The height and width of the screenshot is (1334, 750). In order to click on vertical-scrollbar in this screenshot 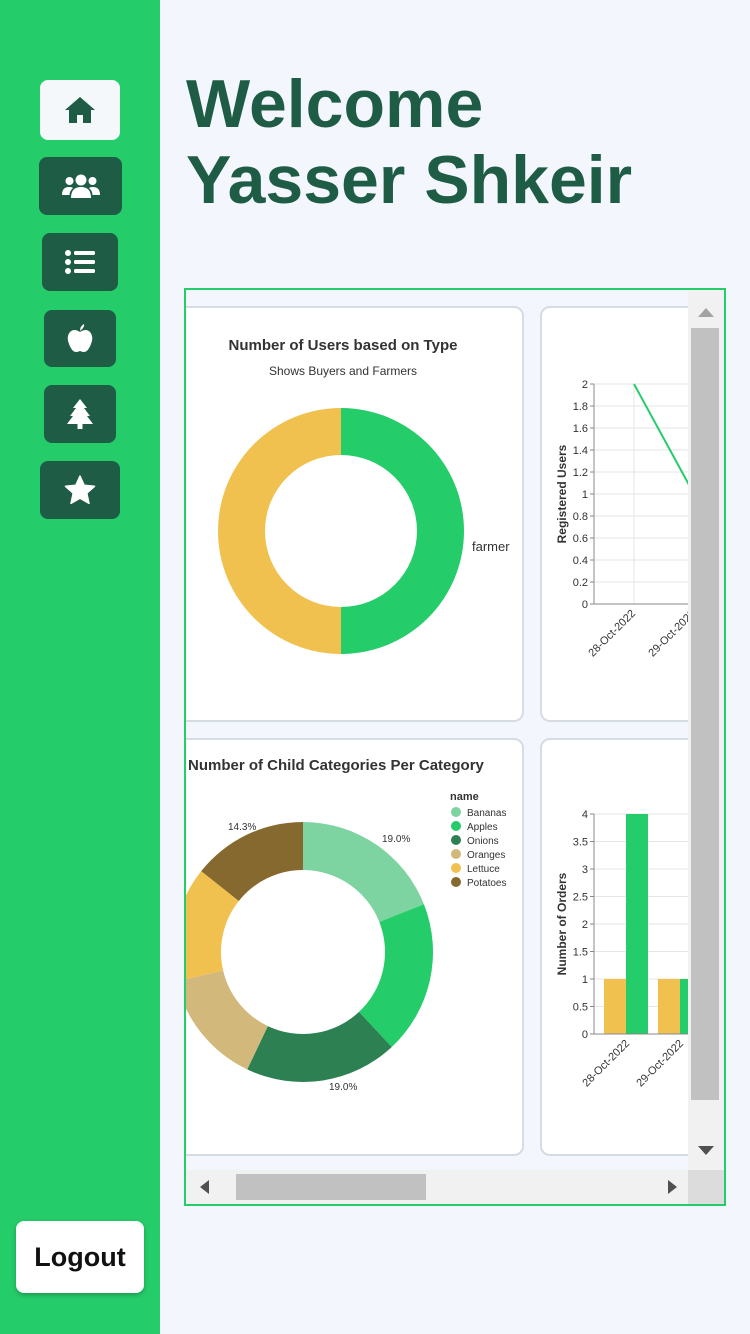, I will do `click(706, 730)`.